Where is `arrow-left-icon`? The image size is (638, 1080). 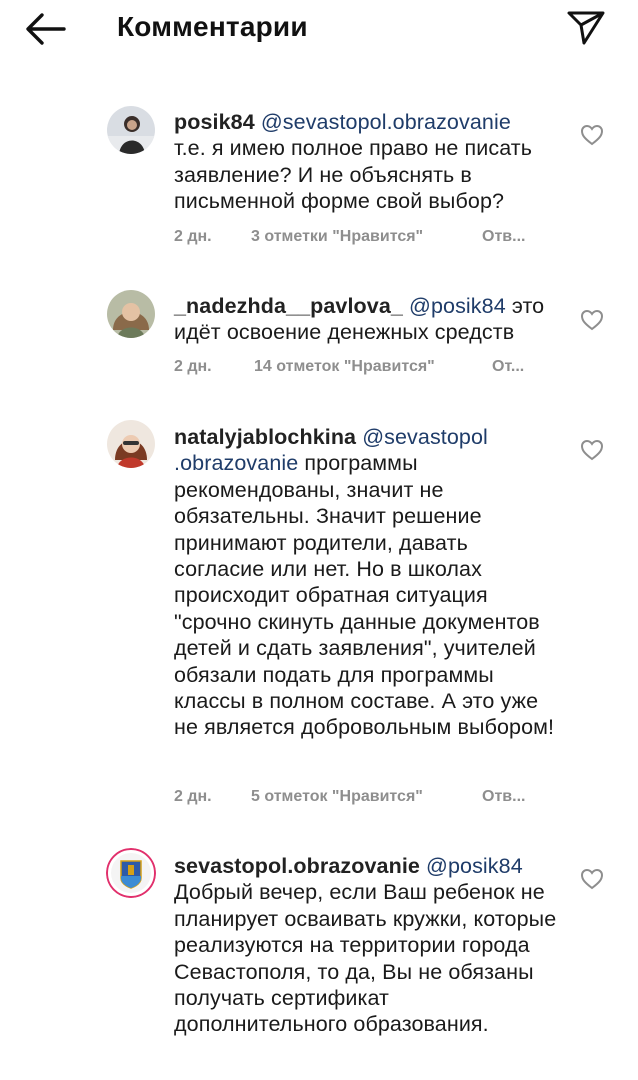
arrow-left-icon is located at coordinates (46, 29).